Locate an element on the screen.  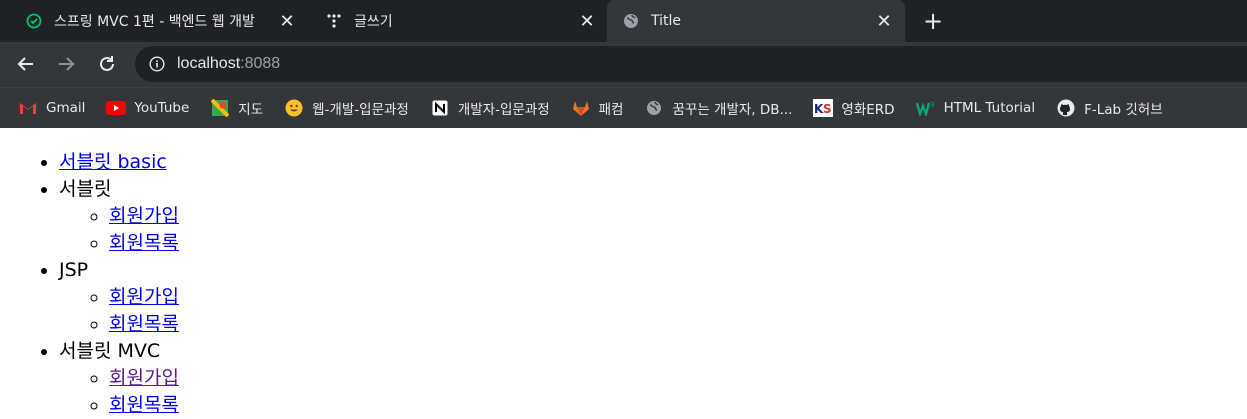
servlet-members-link: 회원목록 is located at coordinates (144, 243).